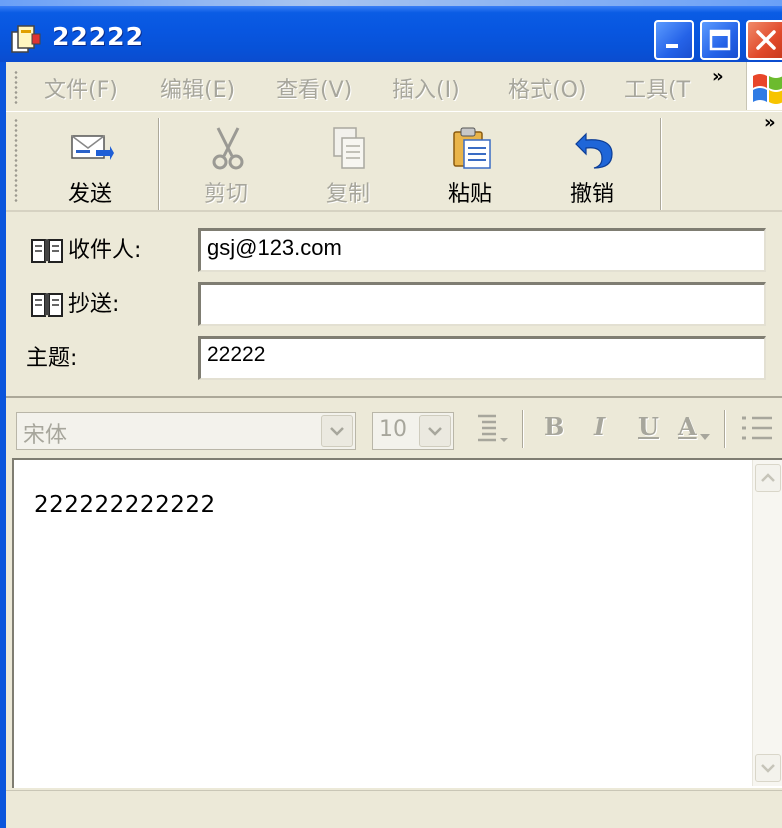 This screenshot has width=782, height=828. What do you see at coordinates (391, 31) in the screenshot?
I see `title-bar: 22222` at bounding box center [391, 31].